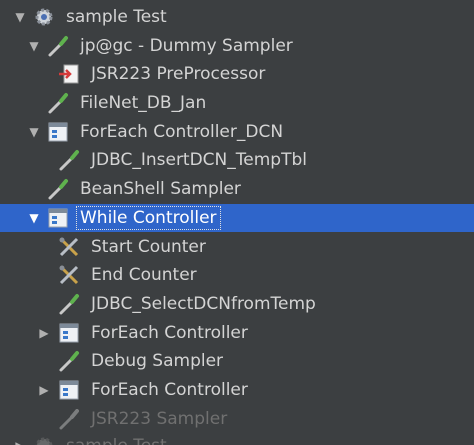 The height and width of the screenshot is (445, 474). I want to click on tree-node-jdbc-insert: JDBC_InsertDCN_TempTbl, so click(237, 160).